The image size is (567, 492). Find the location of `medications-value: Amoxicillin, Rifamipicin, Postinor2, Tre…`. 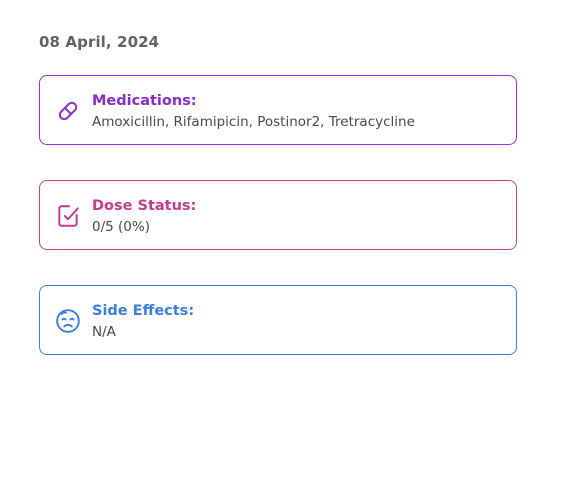

medications-value: Amoxicillin, Rifamipicin, Postinor2, Tre… is located at coordinates (253, 122).